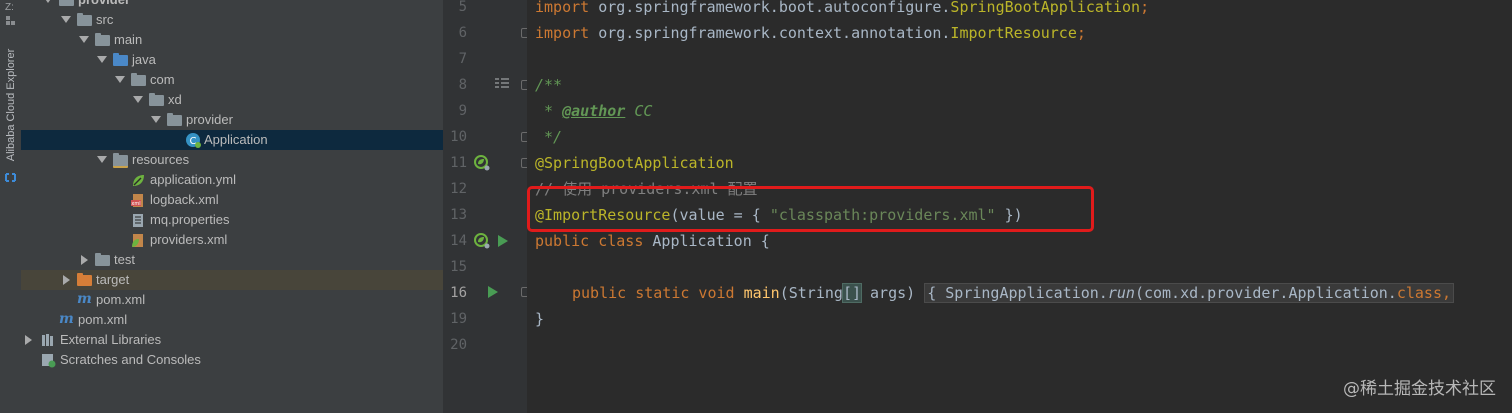  I want to click on line-number: 13, so click(458, 215).